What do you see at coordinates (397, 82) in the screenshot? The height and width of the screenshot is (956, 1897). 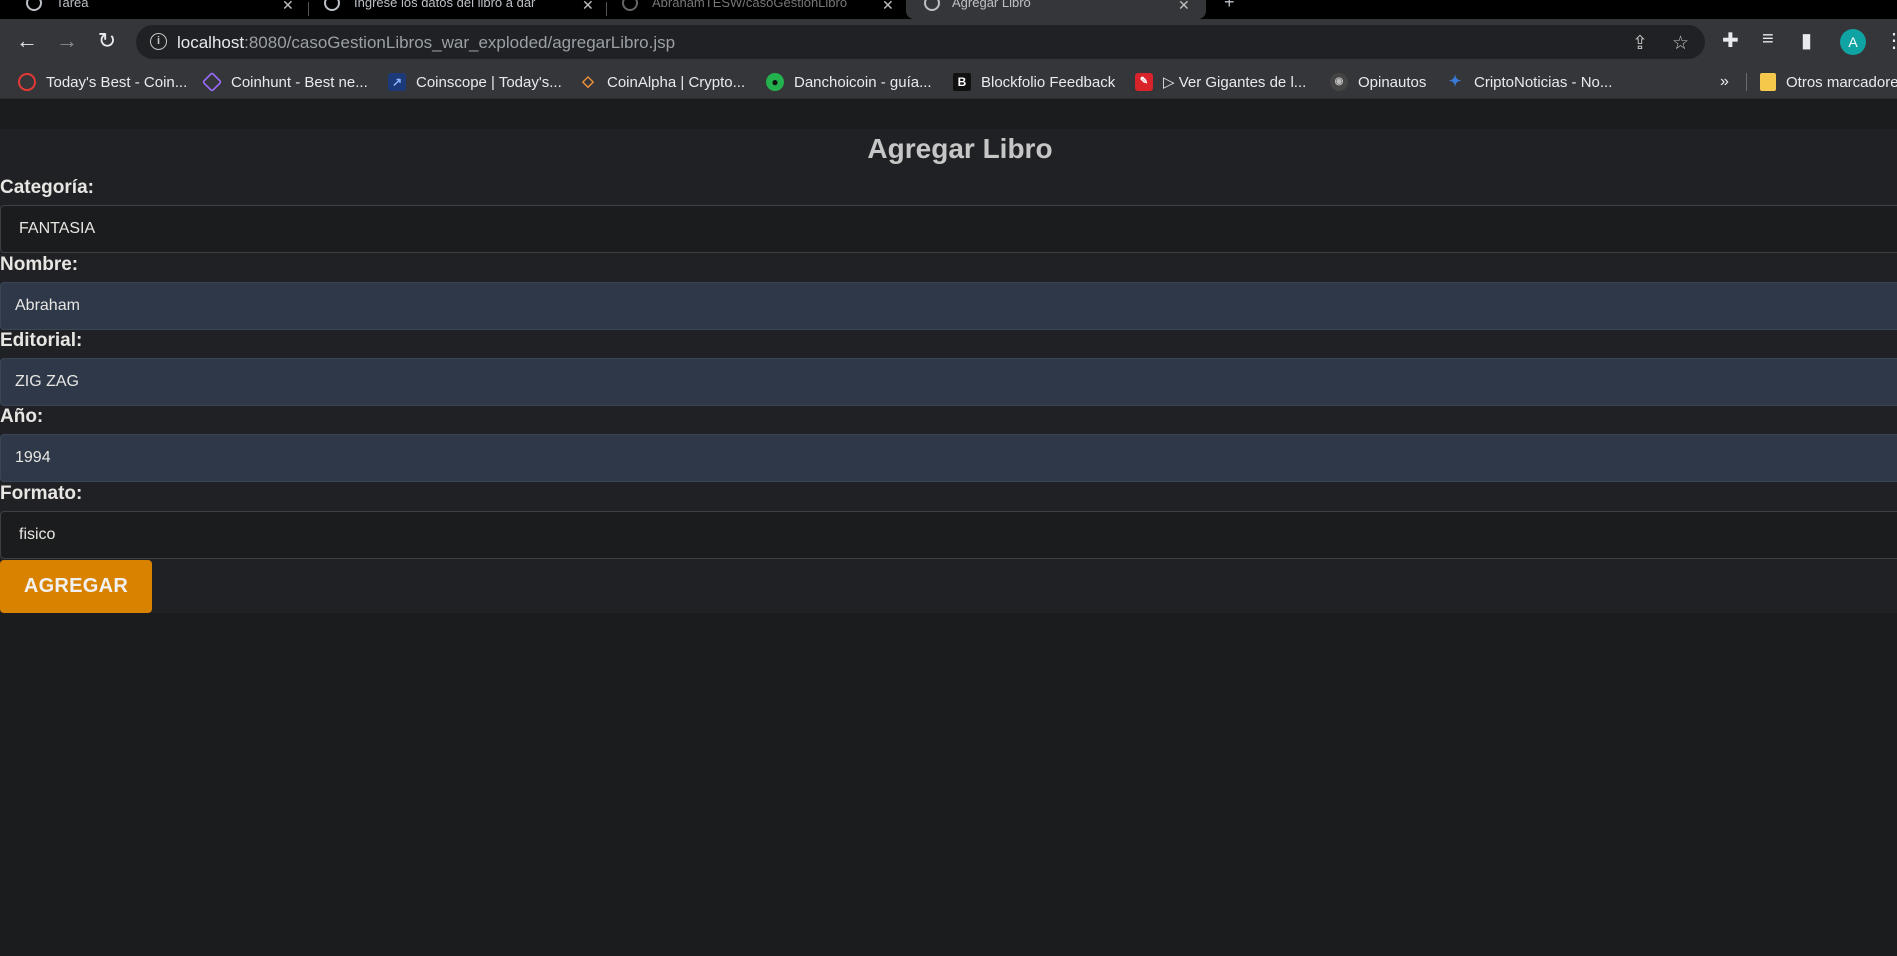 I see `scope-icon: ↗` at bounding box center [397, 82].